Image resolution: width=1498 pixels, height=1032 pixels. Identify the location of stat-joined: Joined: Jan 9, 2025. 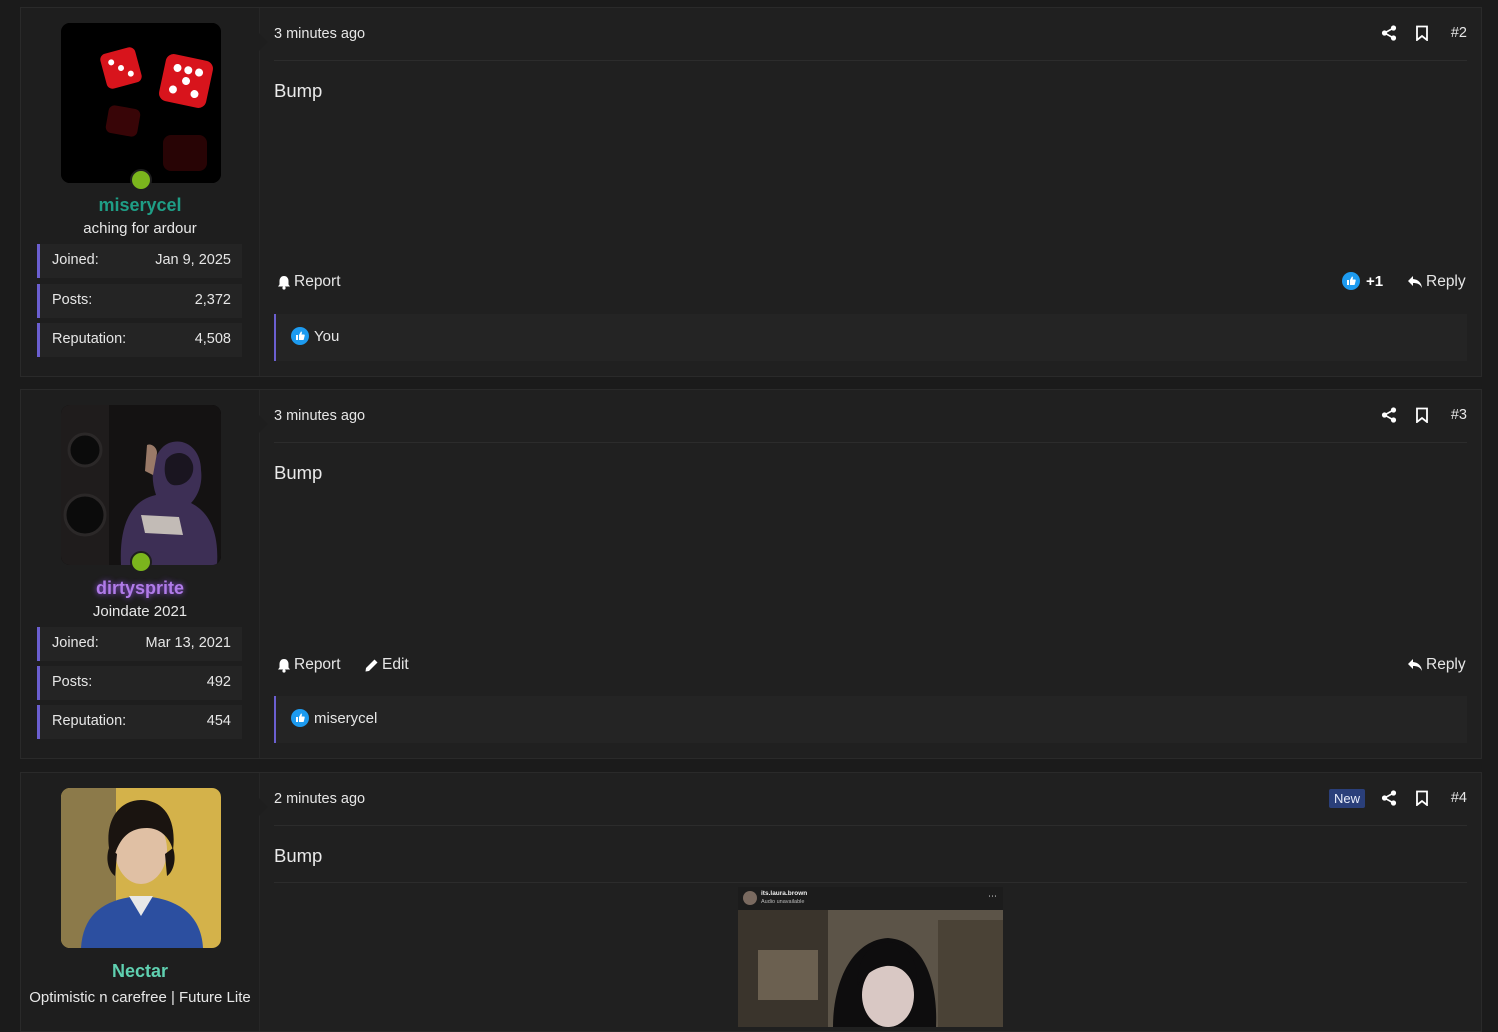
(139, 261).